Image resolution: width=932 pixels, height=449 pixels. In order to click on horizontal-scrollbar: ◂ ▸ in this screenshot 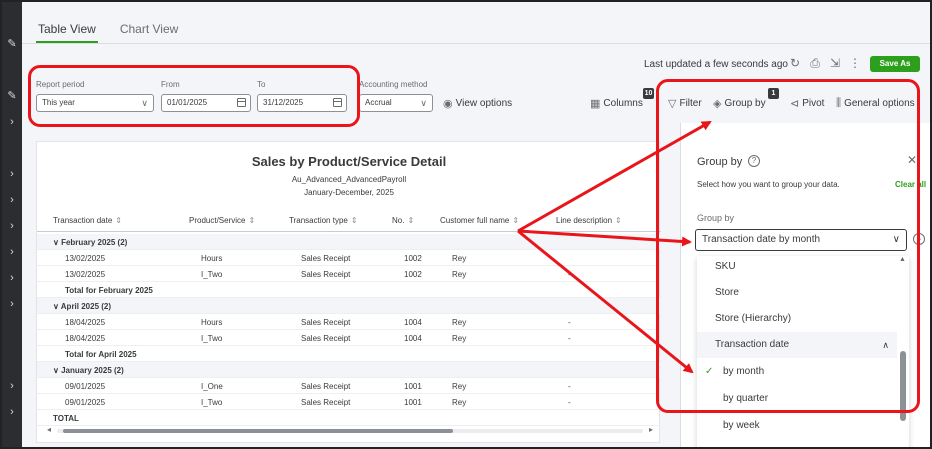, I will do `click(350, 429)`.